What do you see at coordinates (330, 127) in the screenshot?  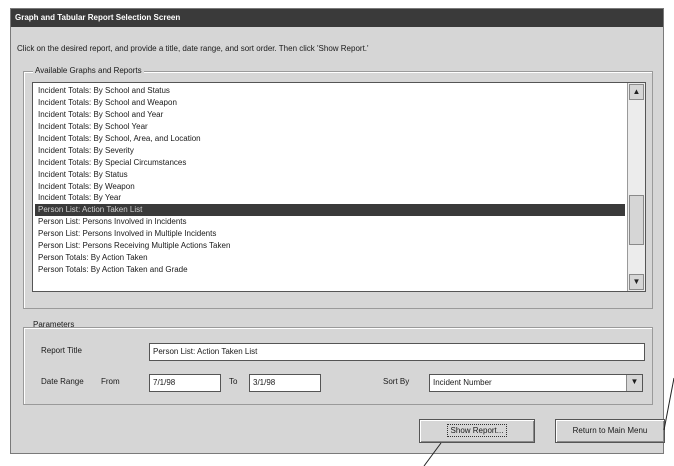 I see `list-item: Incident Totals: By School Year` at bounding box center [330, 127].